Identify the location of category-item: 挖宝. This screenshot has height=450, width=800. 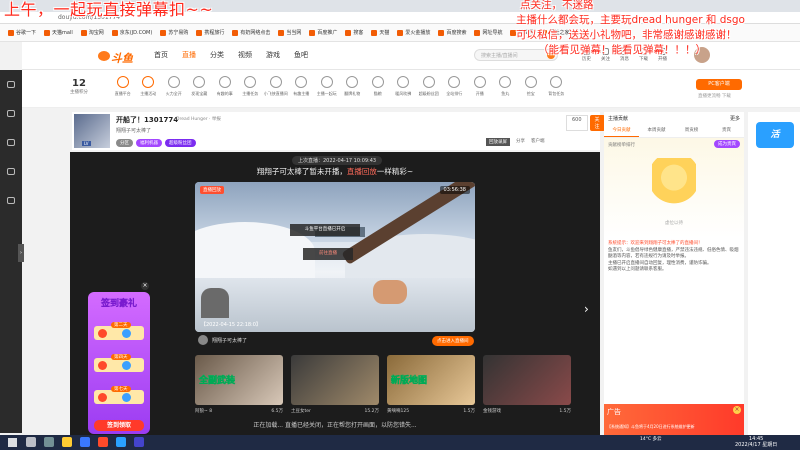
(531, 86).